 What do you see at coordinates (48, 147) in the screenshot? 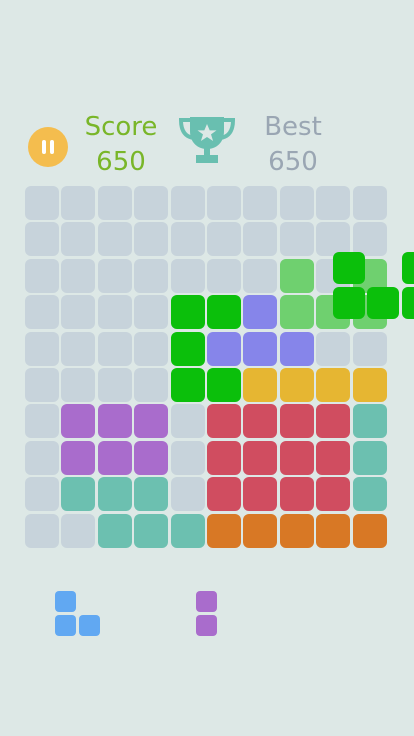
I see `pause-button` at bounding box center [48, 147].